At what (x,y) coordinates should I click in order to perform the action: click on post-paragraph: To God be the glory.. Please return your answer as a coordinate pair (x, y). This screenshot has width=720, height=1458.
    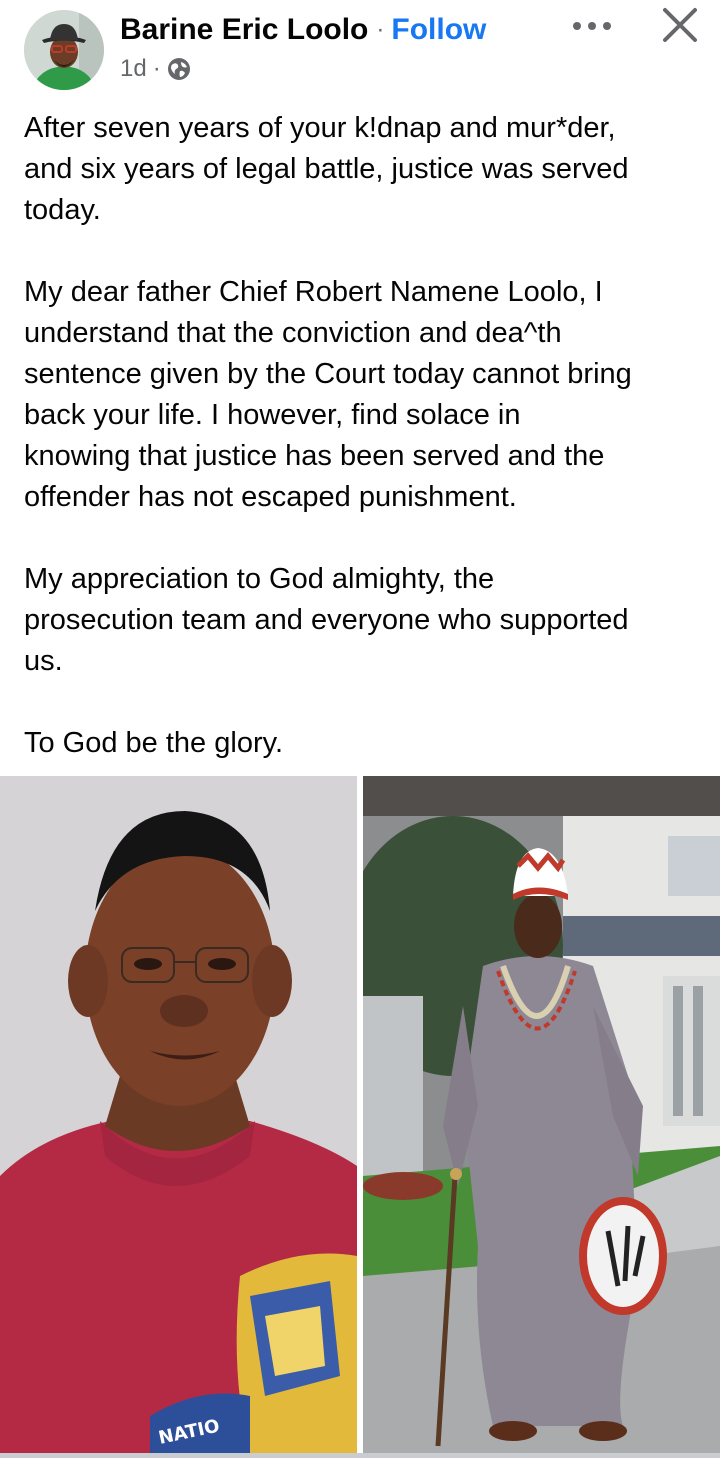
    Looking at the image, I should click on (154, 743).